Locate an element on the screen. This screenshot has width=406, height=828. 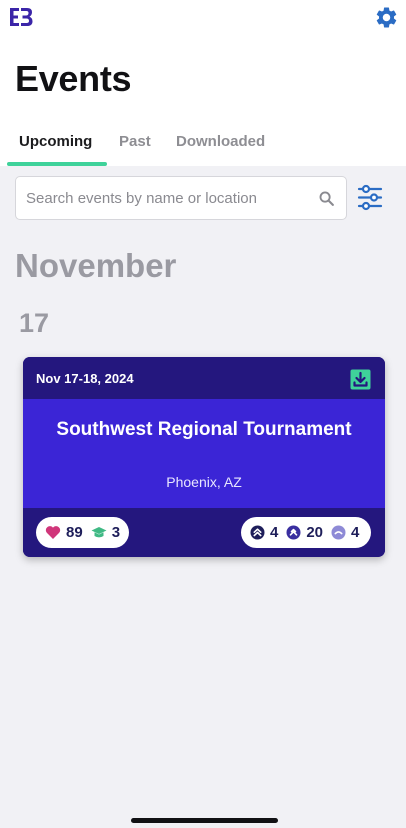
heart-icon is located at coordinates (53, 532).